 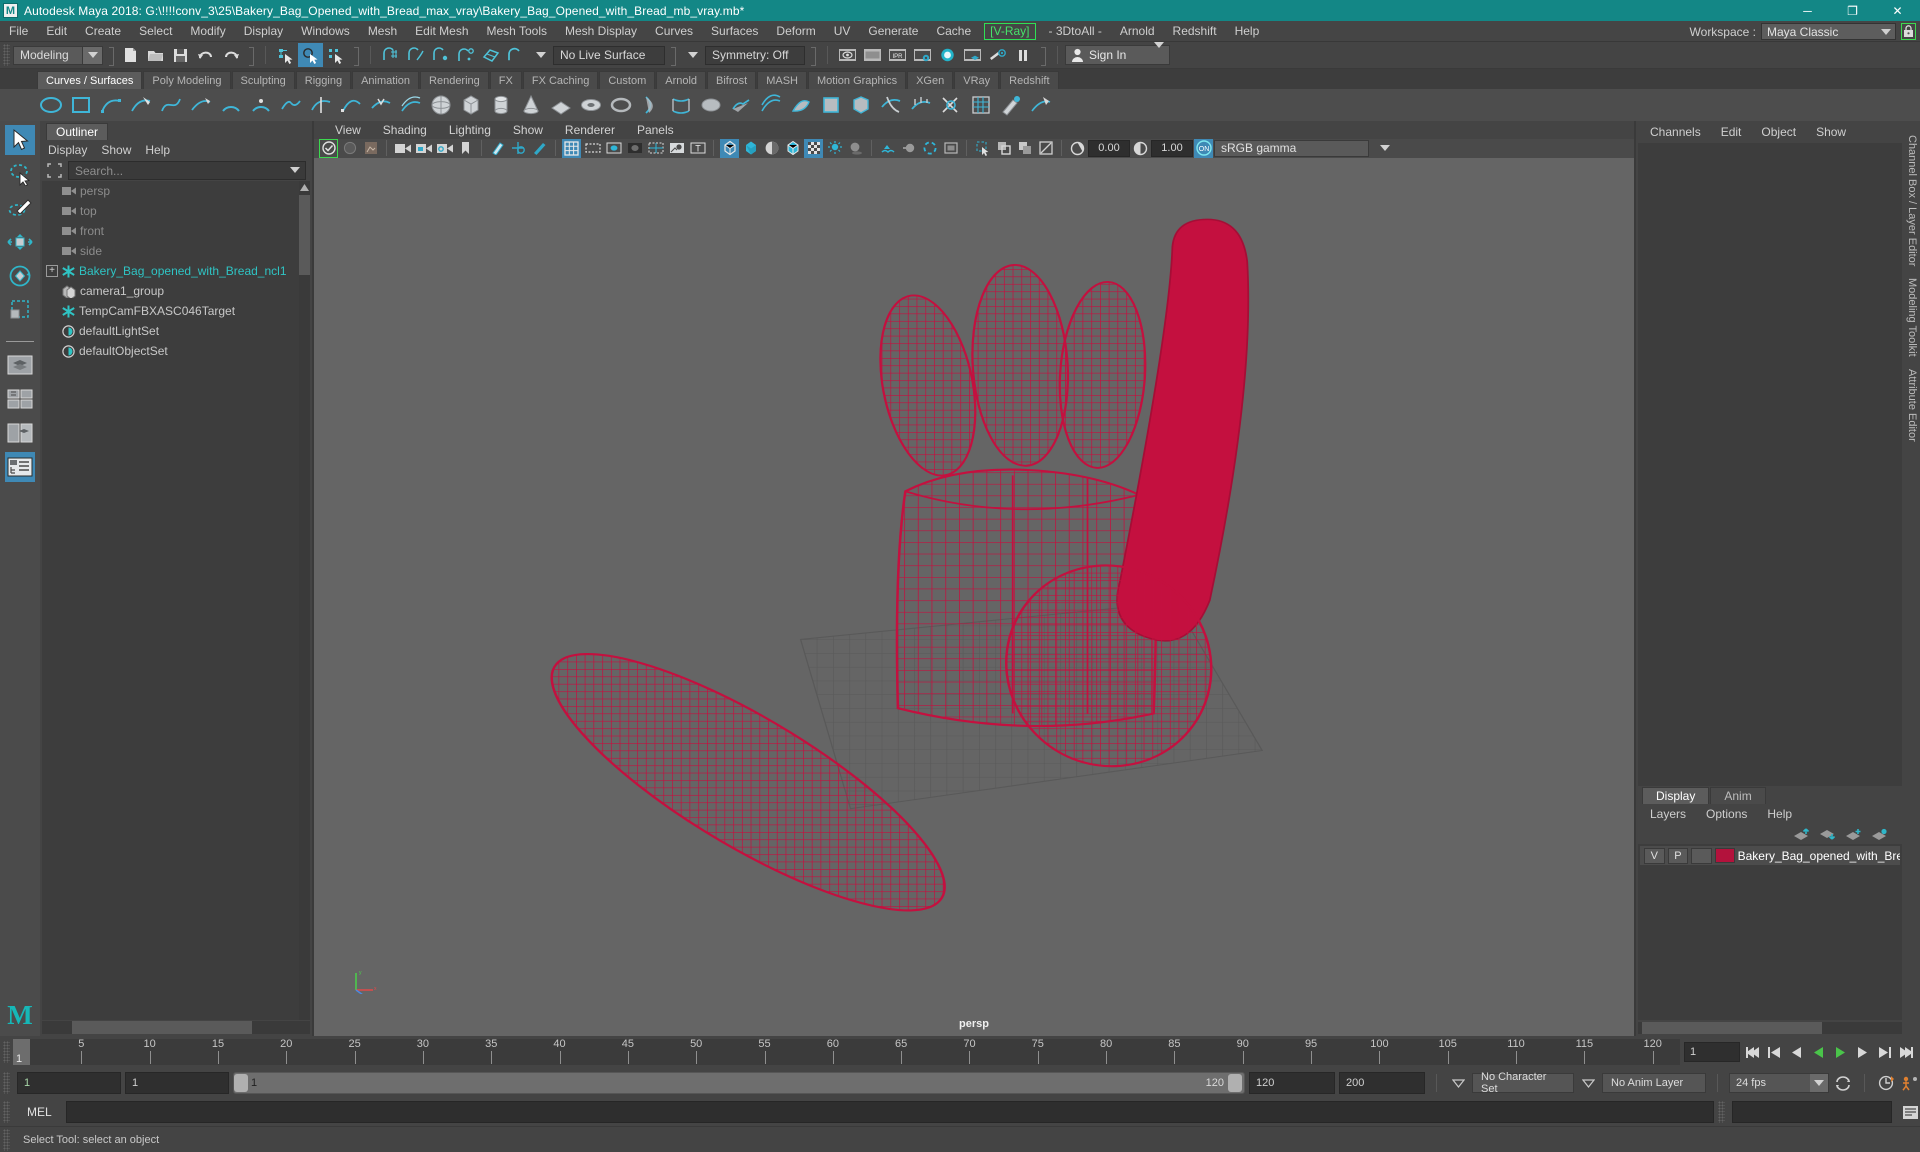 What do you see at coordinates (847, 55) in the screenshot?
I see `render-view-icon` at bounding box center [847, 55].